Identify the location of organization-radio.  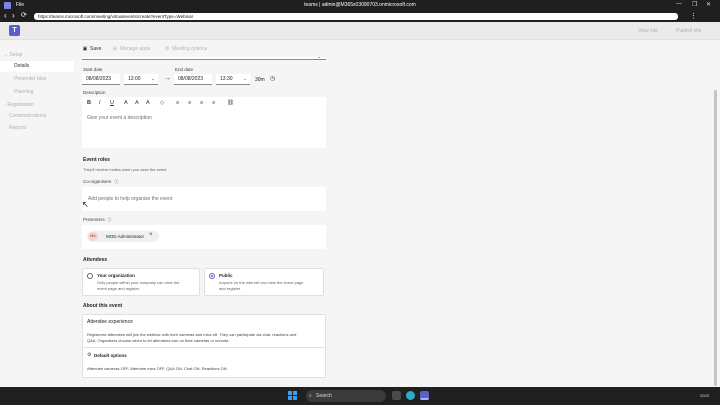
(90, 276).